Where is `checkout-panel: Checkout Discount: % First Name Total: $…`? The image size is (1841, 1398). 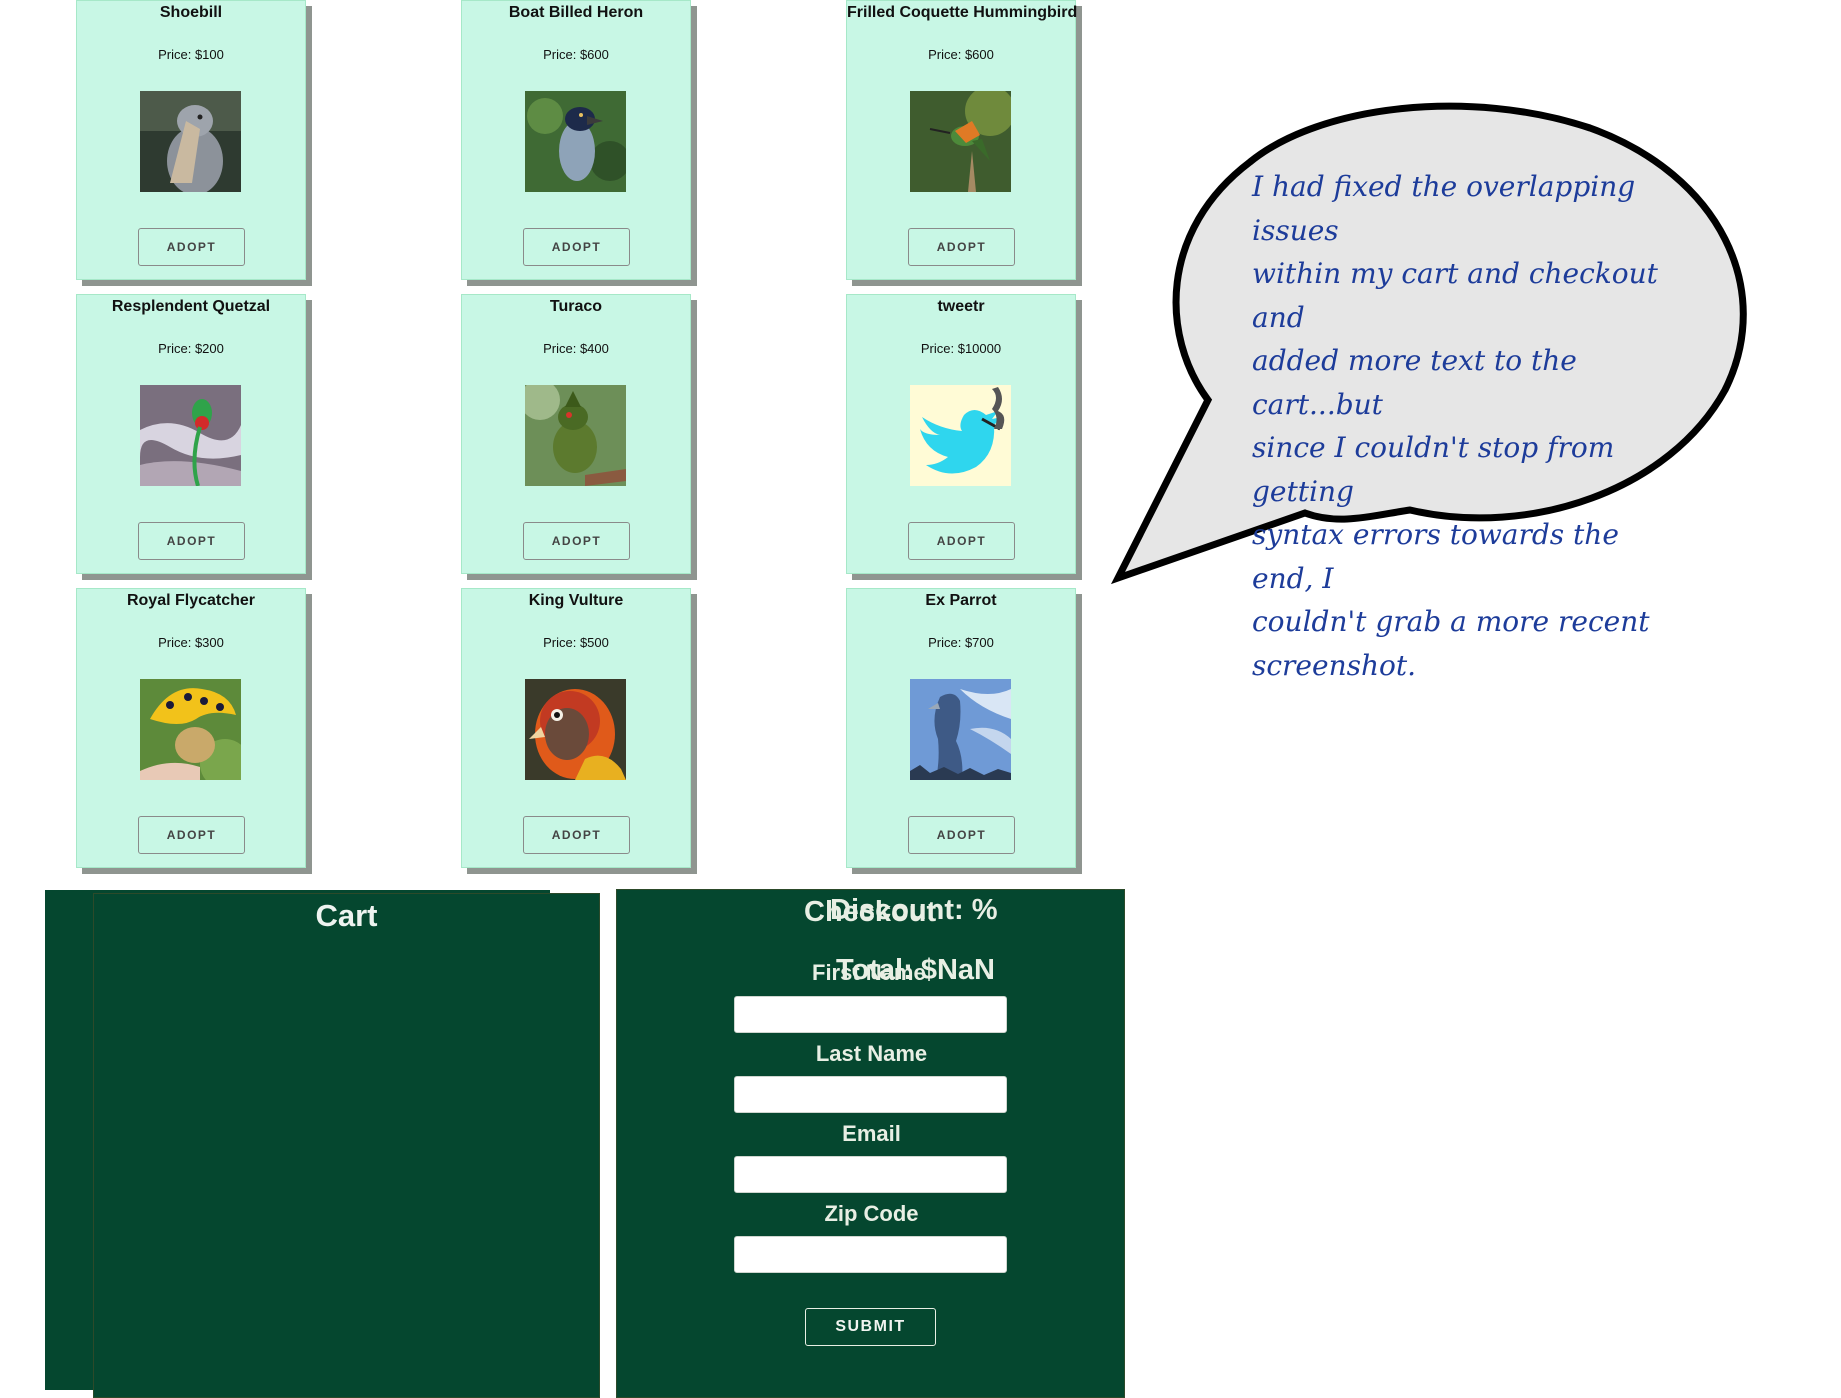
checkout-panel: Checkout Discount: % First Name Total: $… is located at coordinates (870, 1143).